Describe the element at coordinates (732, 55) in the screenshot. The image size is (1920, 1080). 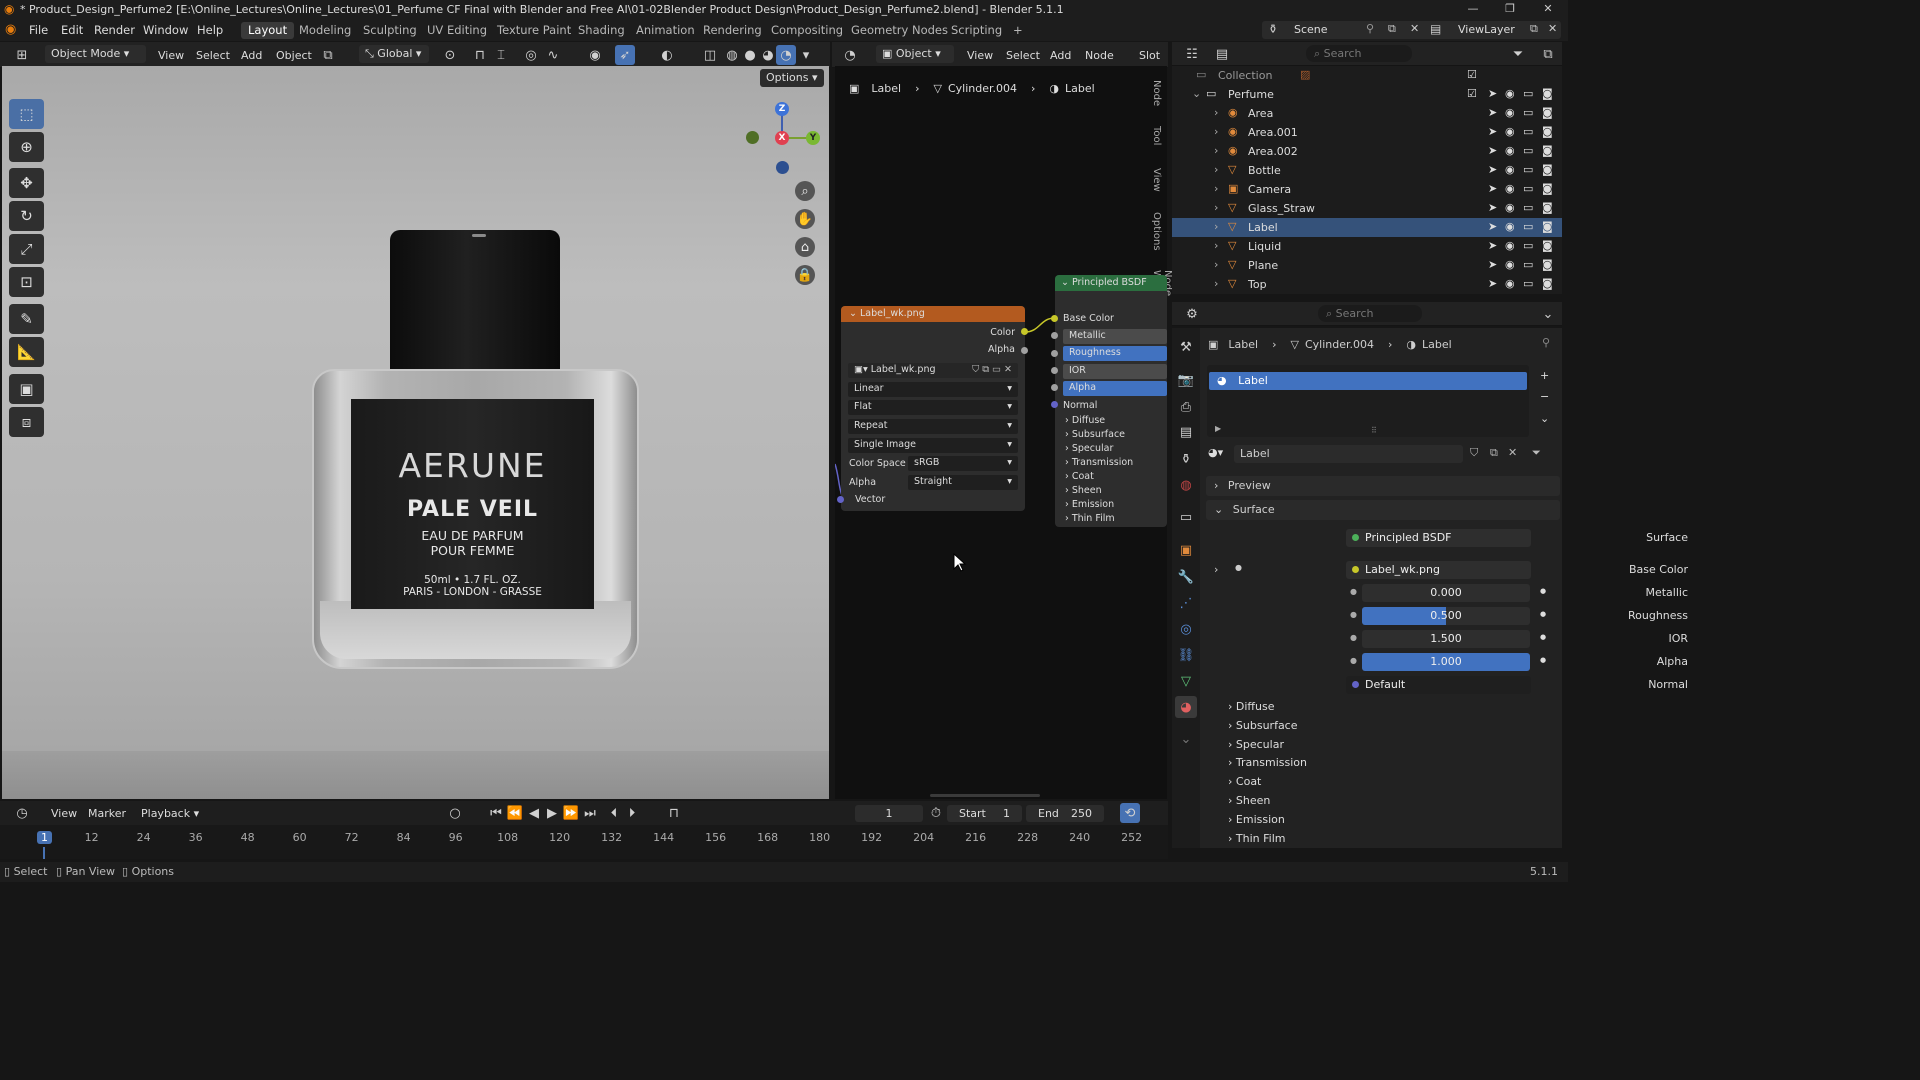
I see `wireframe-shading-icon: ◍` at that location.